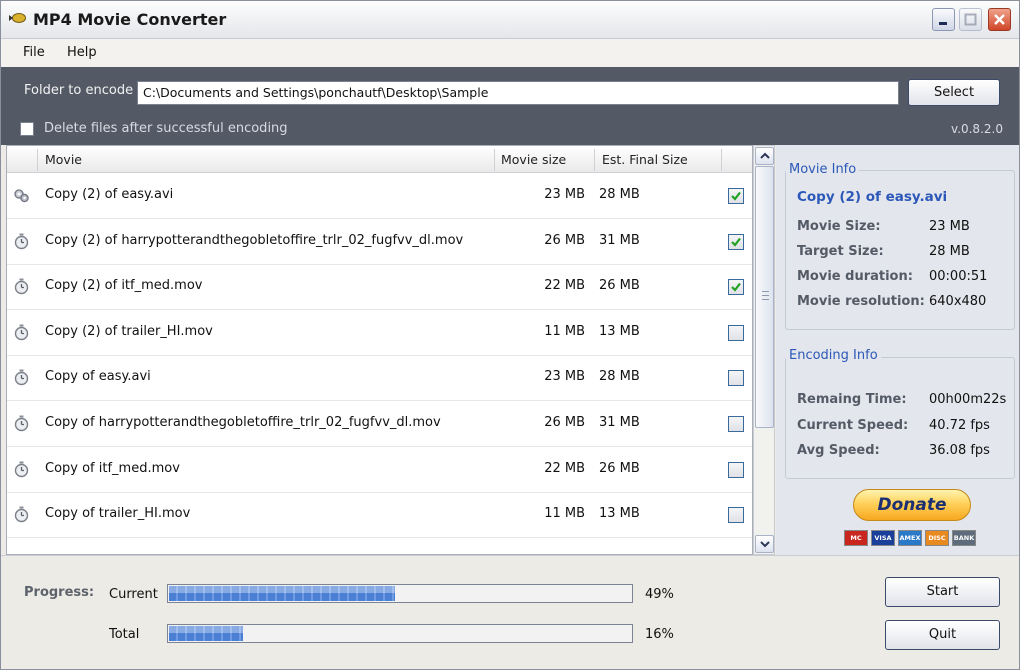  Describe the element at coordinates (109, 194) in the screenshot. I see `movie-name: Copy (2) of easy.avi` at that location.